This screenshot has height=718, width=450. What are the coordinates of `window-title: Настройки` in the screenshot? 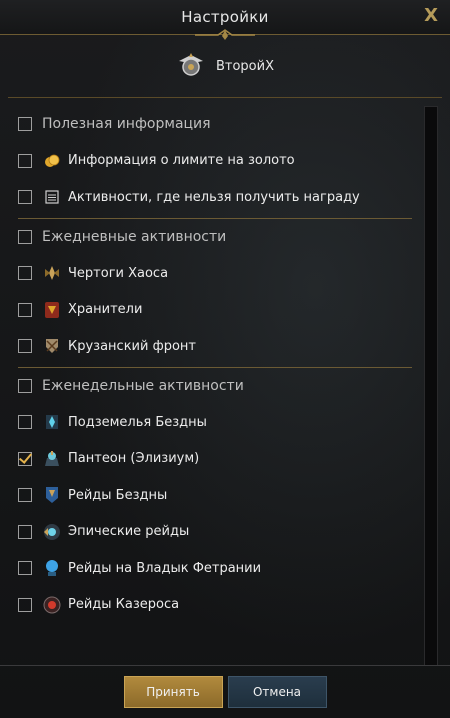 It's located at (225, 17).